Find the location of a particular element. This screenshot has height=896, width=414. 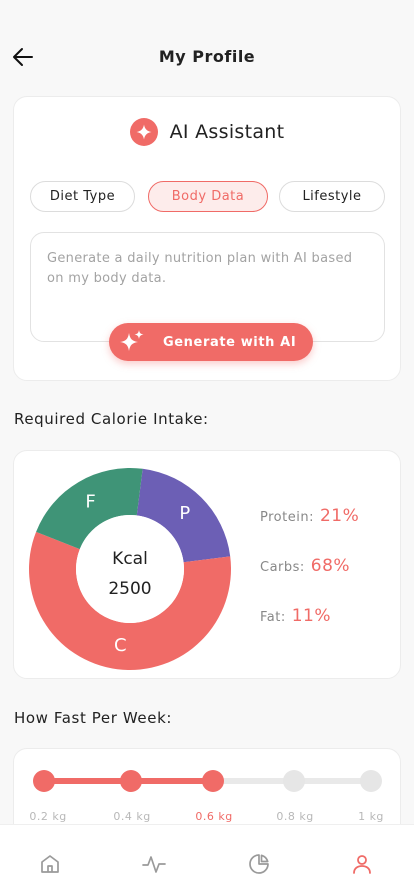

activity-icon is located at coordinates (154, 864).